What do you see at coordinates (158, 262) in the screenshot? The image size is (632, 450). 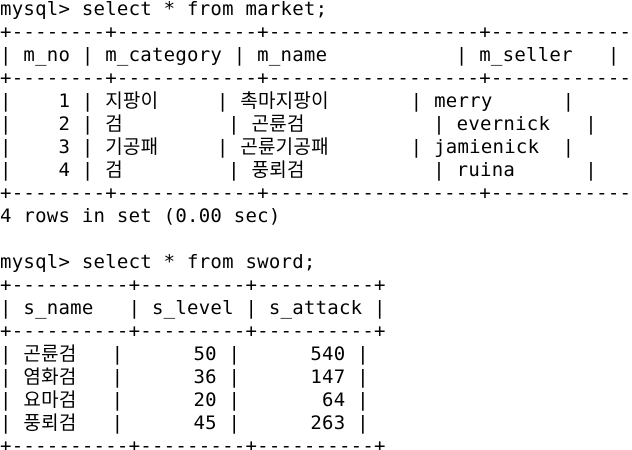 I see `sword-query-prompt: mysql> select * from sword;` at bounding box center [158, 262].